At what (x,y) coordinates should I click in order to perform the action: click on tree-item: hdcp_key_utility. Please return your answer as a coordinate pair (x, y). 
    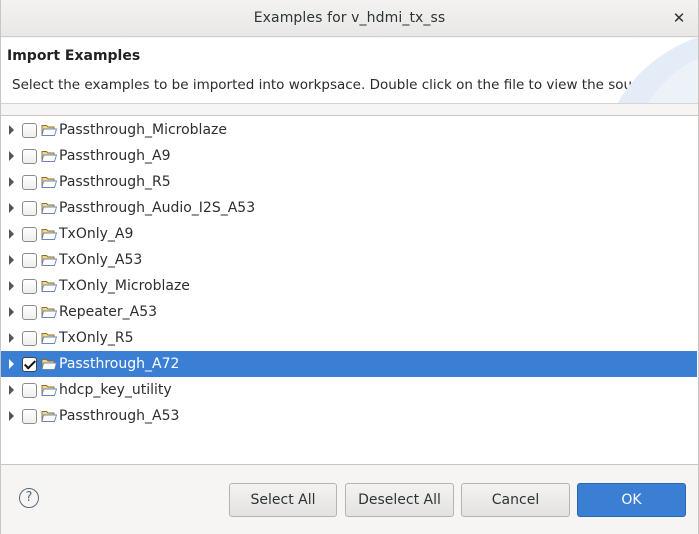
    Looking at the image, I should click on (349, 390).